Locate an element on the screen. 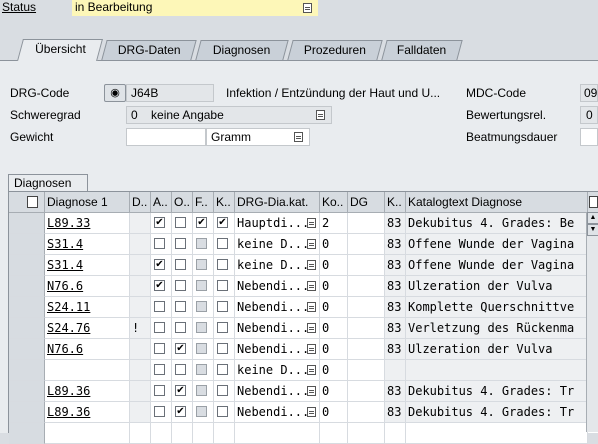  status-field: in Bearbeitung is located at coordinates (195, 8).